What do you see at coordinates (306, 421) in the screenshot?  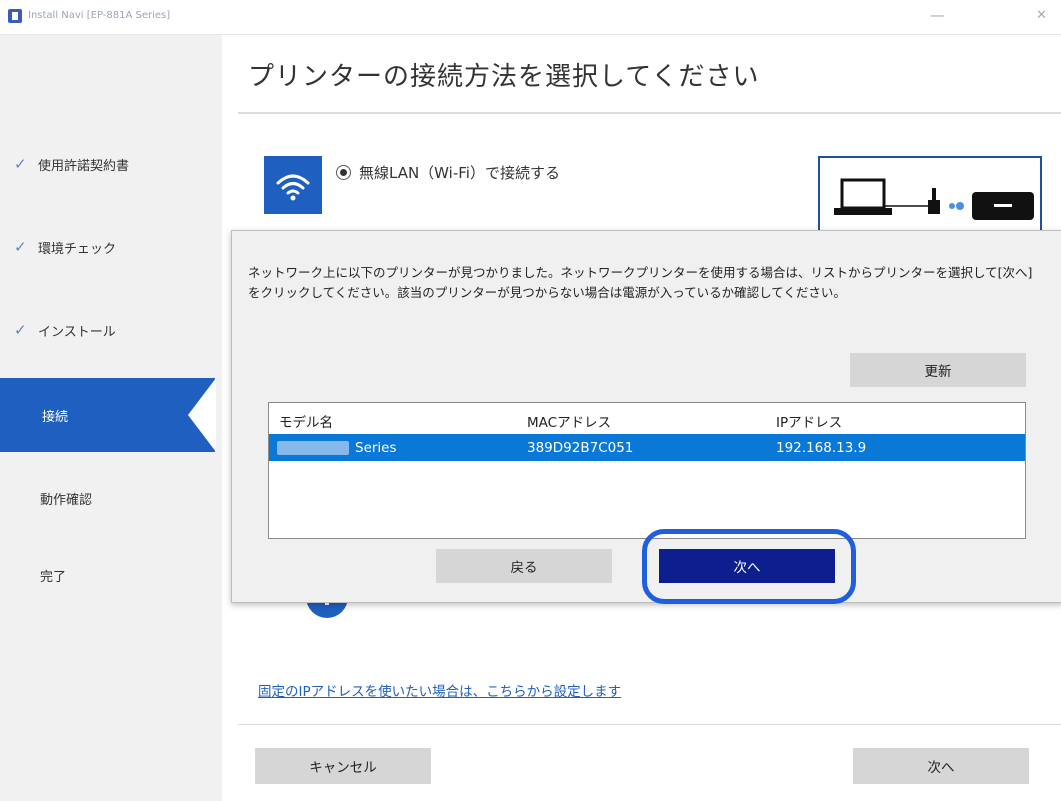 I see `column-model: モデル名` at bounding box center [306, 421].